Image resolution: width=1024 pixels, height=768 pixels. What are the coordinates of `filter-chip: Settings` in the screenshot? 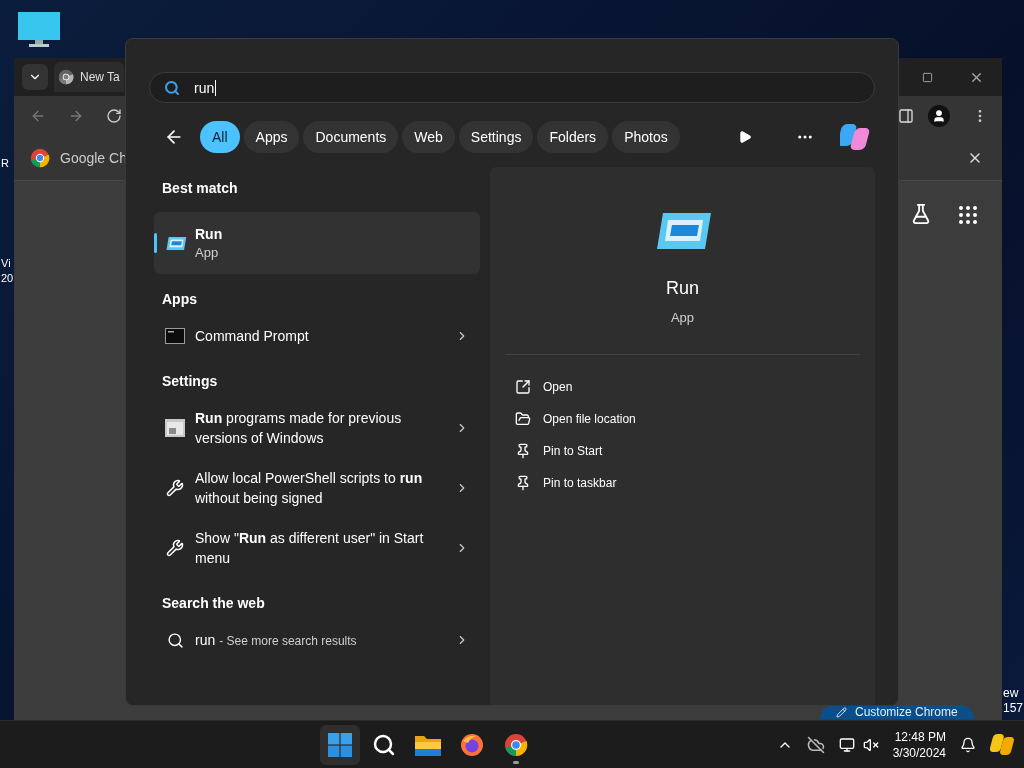 It's located at (496, 137).